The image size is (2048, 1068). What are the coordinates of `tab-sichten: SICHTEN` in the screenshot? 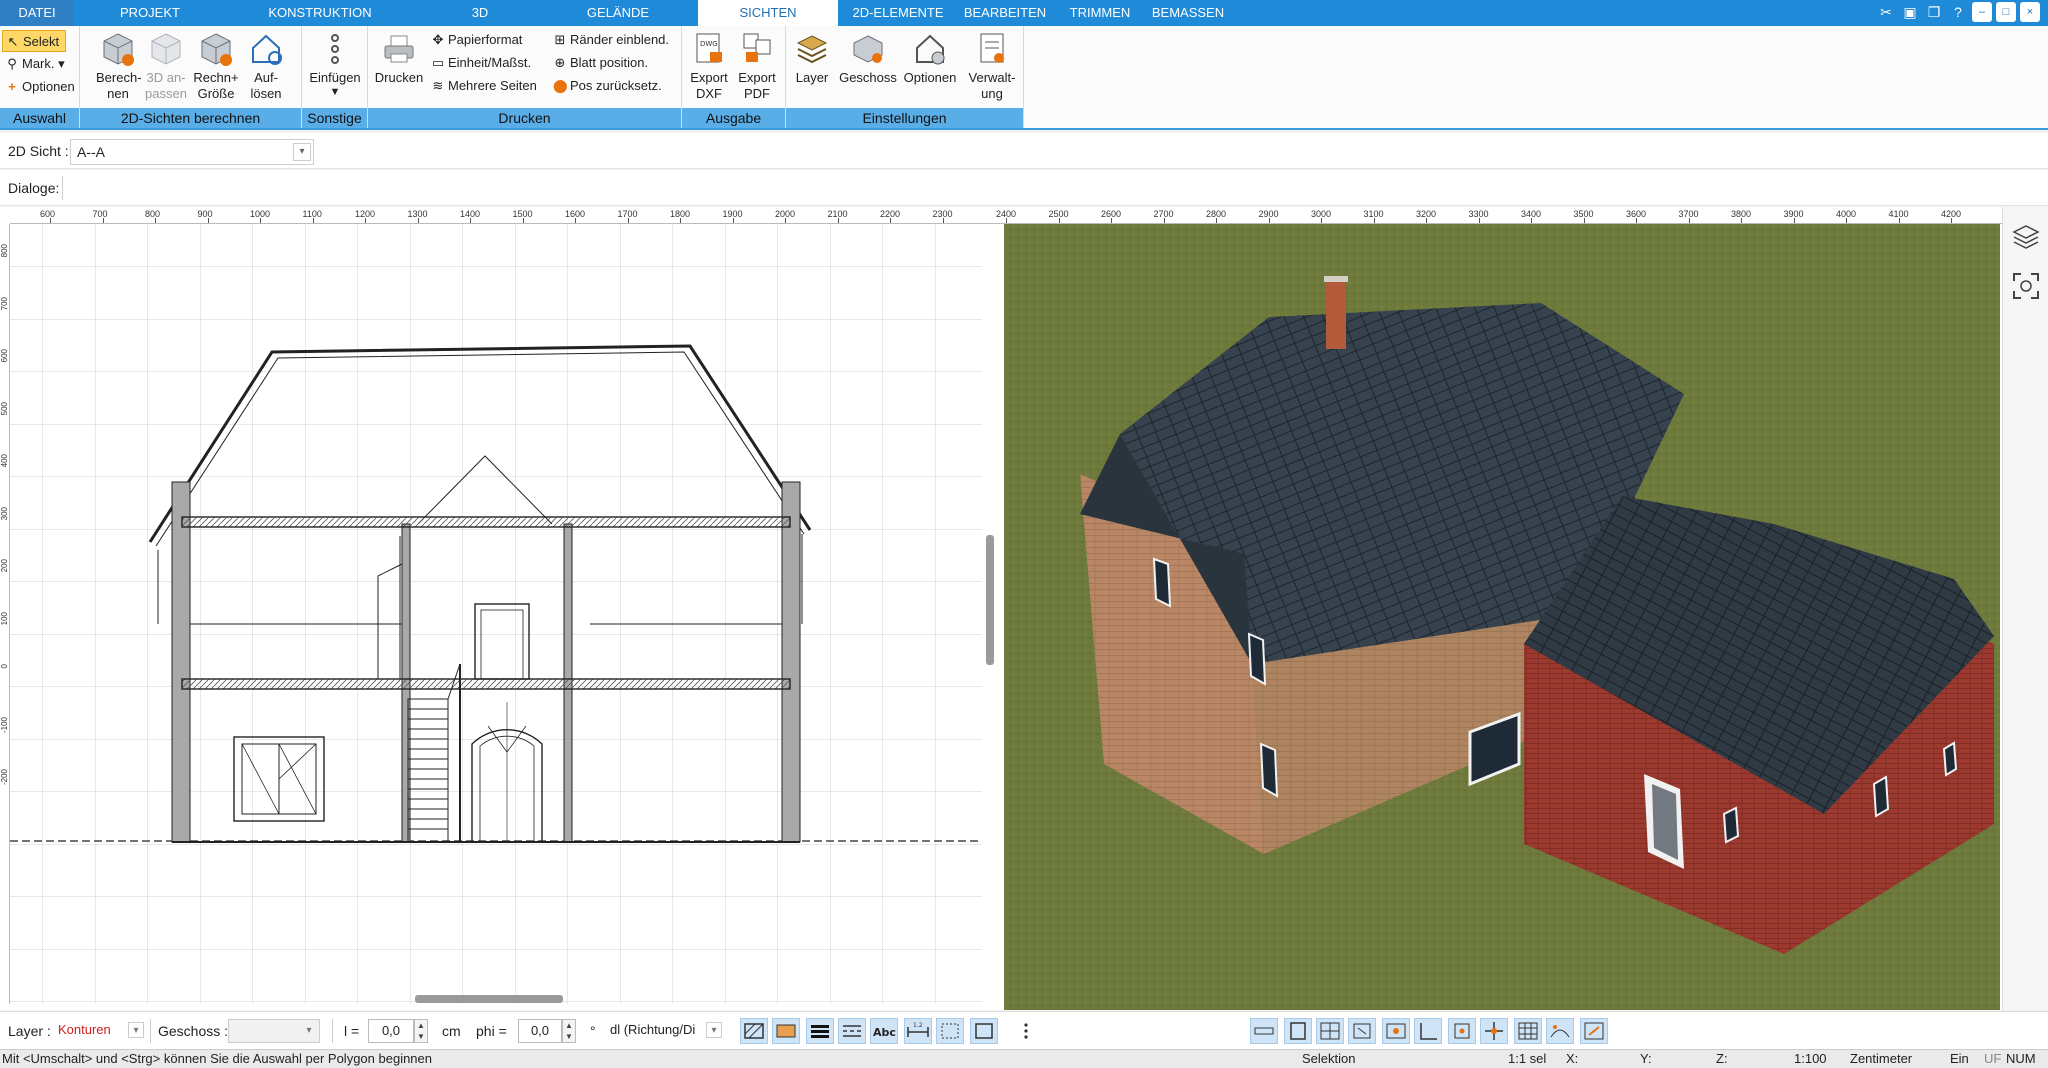 It's located at (768, 13).